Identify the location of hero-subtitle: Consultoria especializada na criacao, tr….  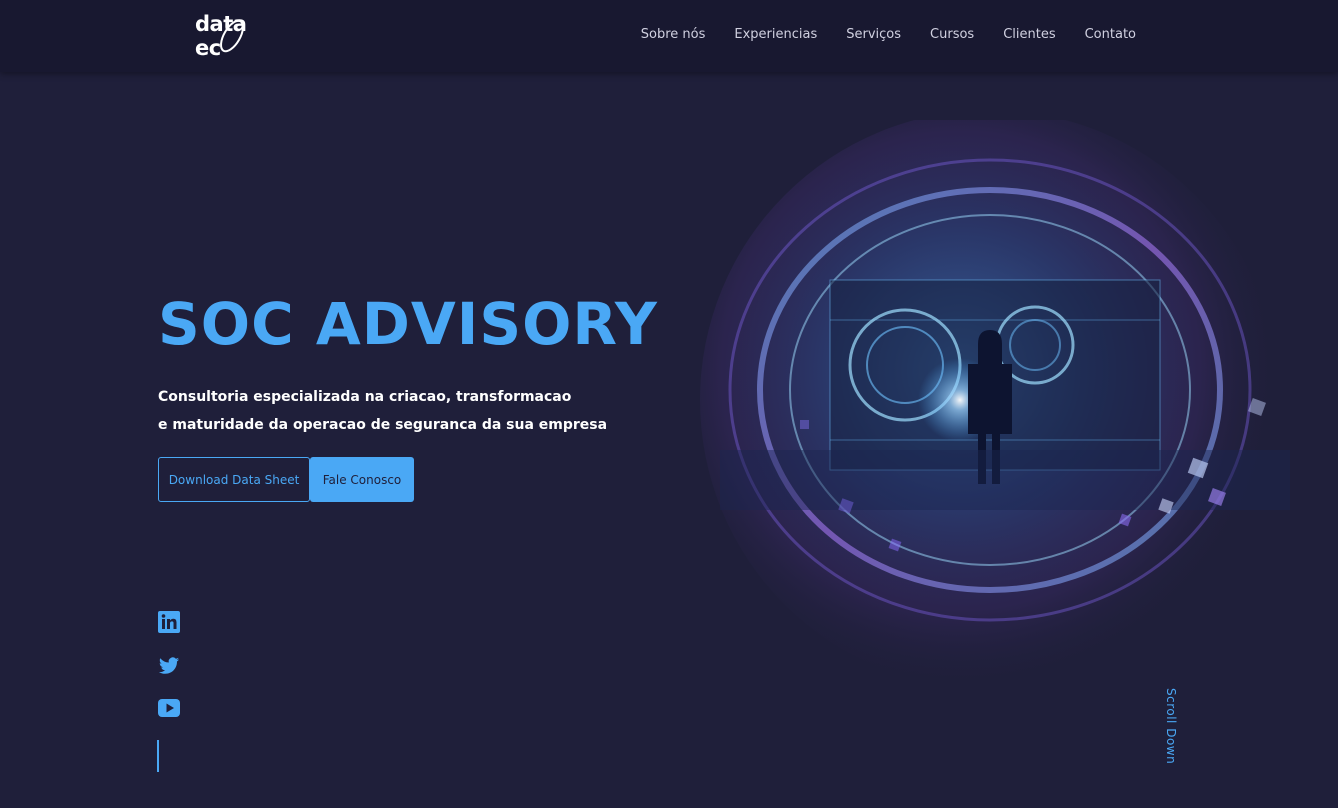
(388, 411).